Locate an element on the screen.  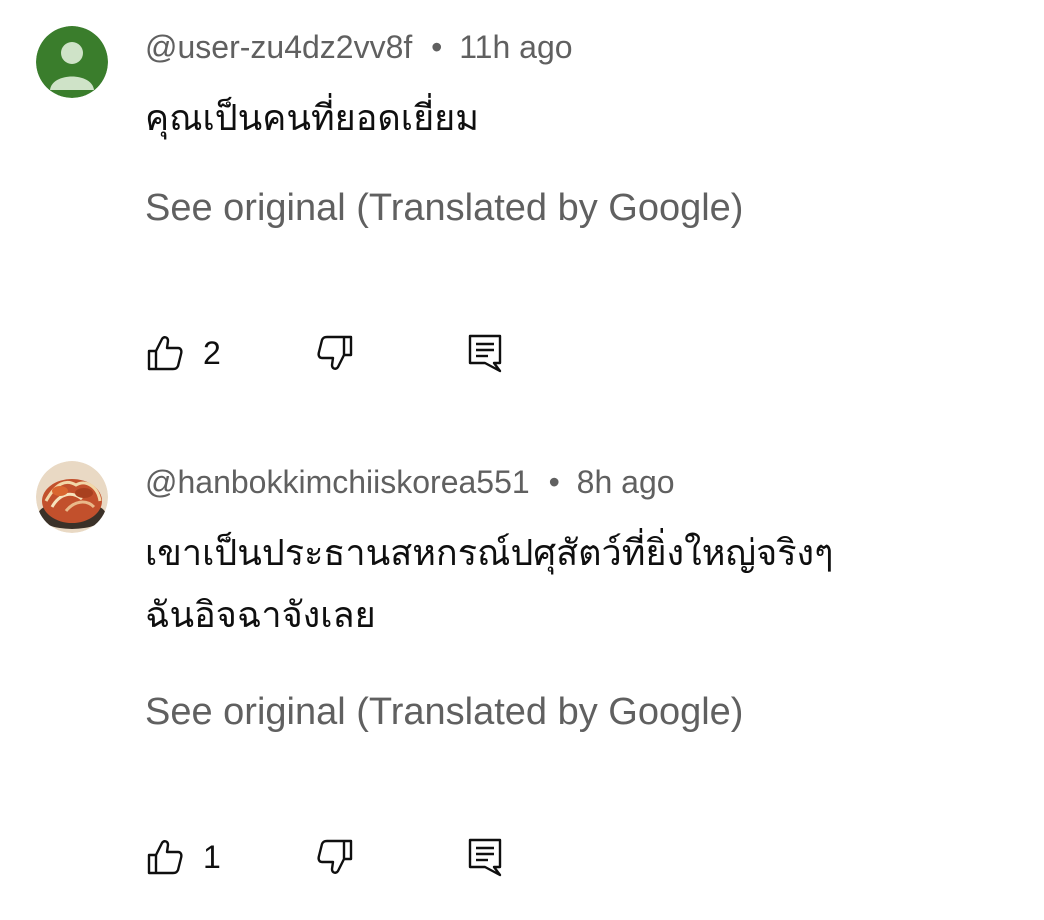
like-button: 1 is located at coordinates (183, 857).